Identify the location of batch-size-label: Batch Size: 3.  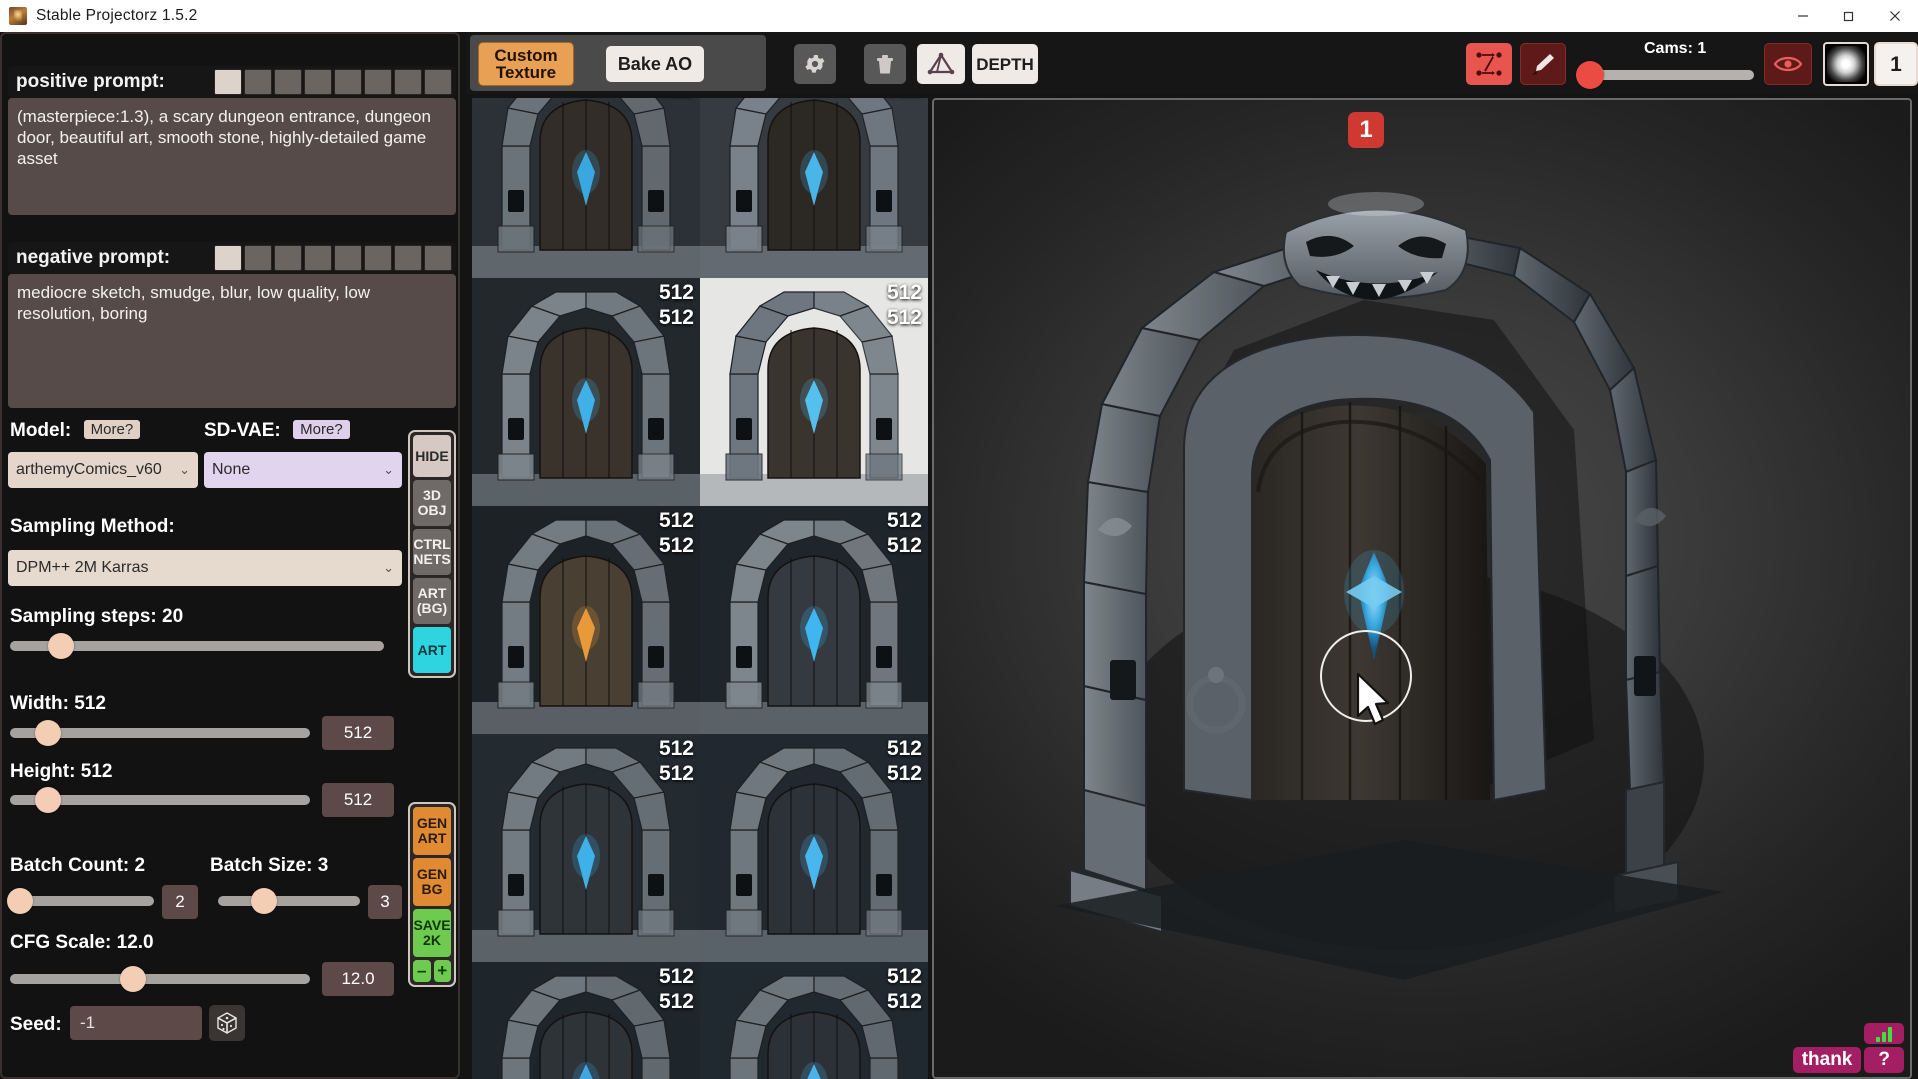
(269, 865).